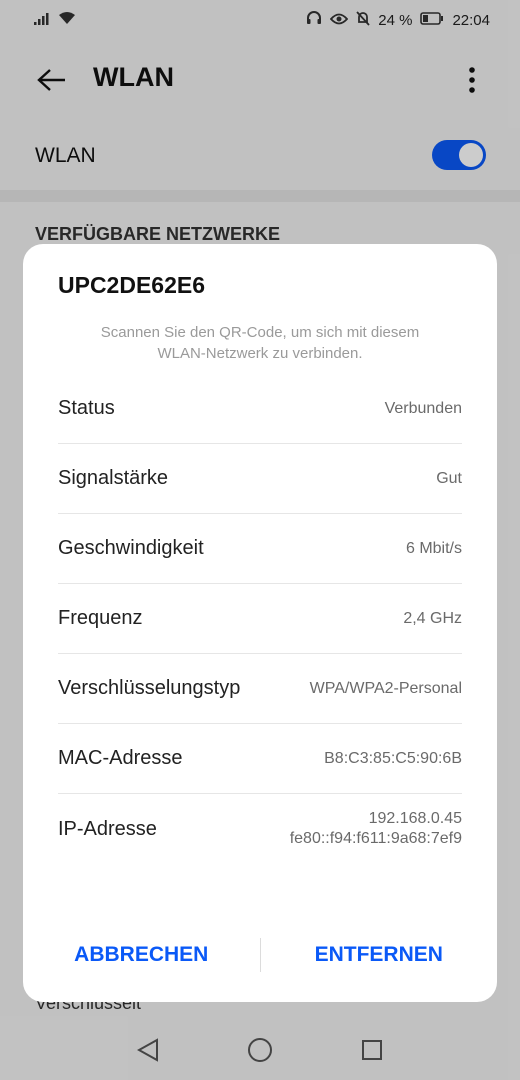  What do you see at coordinates (113, 478) in the screenshot?
I see `detail-label: Signalstärke` at bounding box center [113, 478].